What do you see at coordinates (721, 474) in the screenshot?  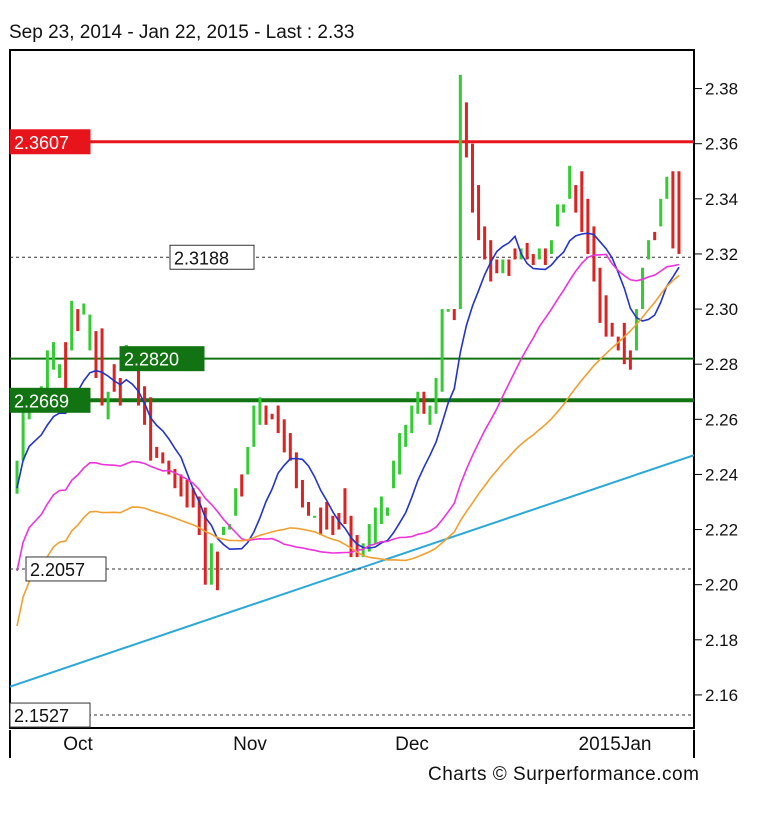 I see `y-tick-label: 2.24` at bounding box center [721, 474].